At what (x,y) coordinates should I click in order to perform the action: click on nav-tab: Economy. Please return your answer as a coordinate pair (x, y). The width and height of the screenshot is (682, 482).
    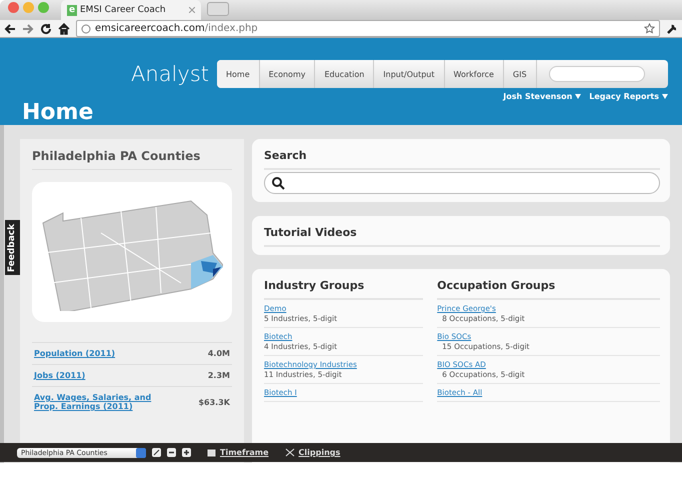
    Looking at the image, I should click on (288, 74).